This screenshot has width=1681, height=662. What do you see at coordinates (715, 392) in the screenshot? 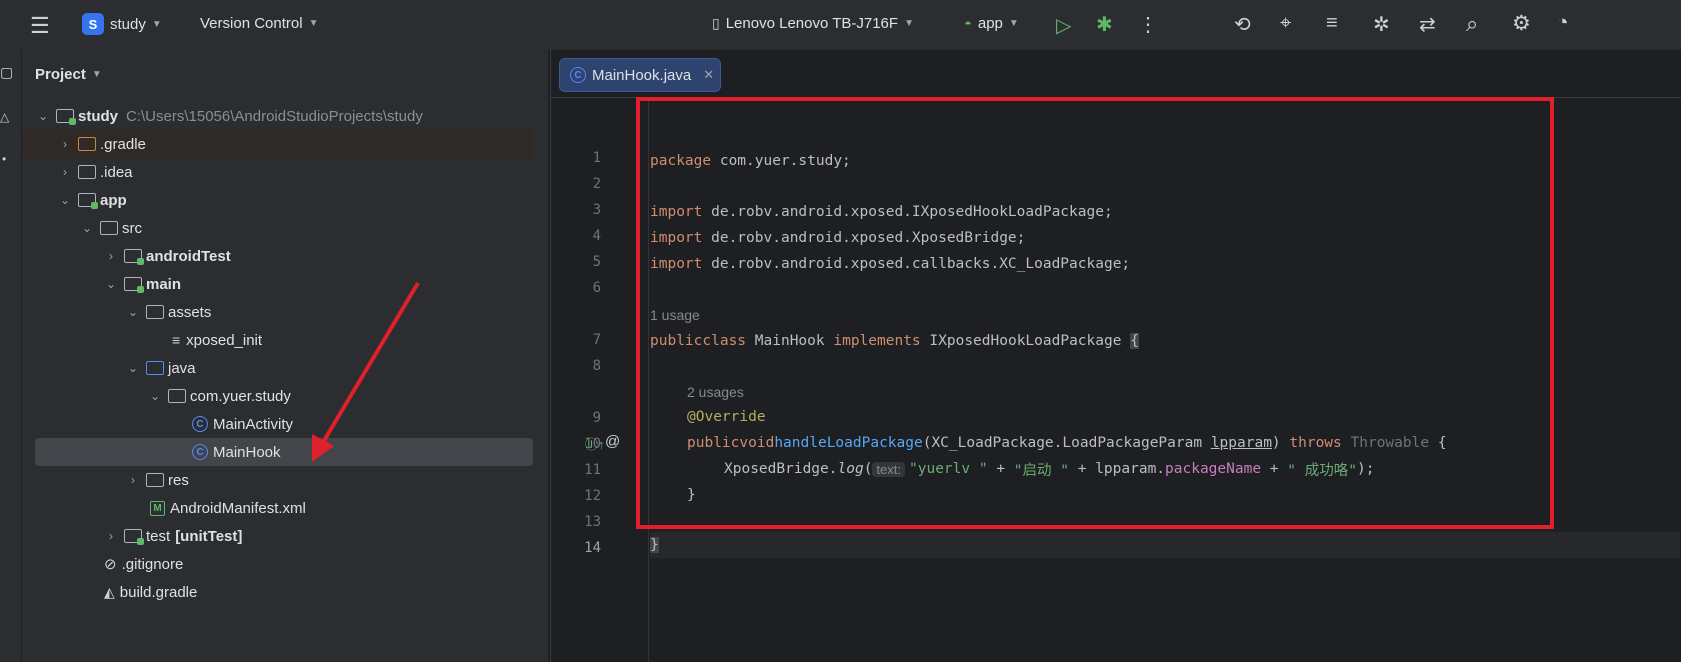
I see `usage-hint: 2 usages` at bounding box center [715, 392].